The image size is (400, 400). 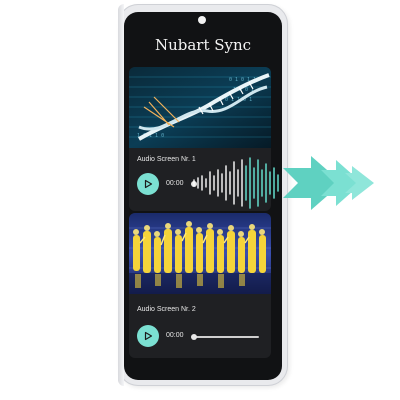 I want to click on audio-card-2: Audio Screen Nr. 2 00:00, so click(x=200, y=285).